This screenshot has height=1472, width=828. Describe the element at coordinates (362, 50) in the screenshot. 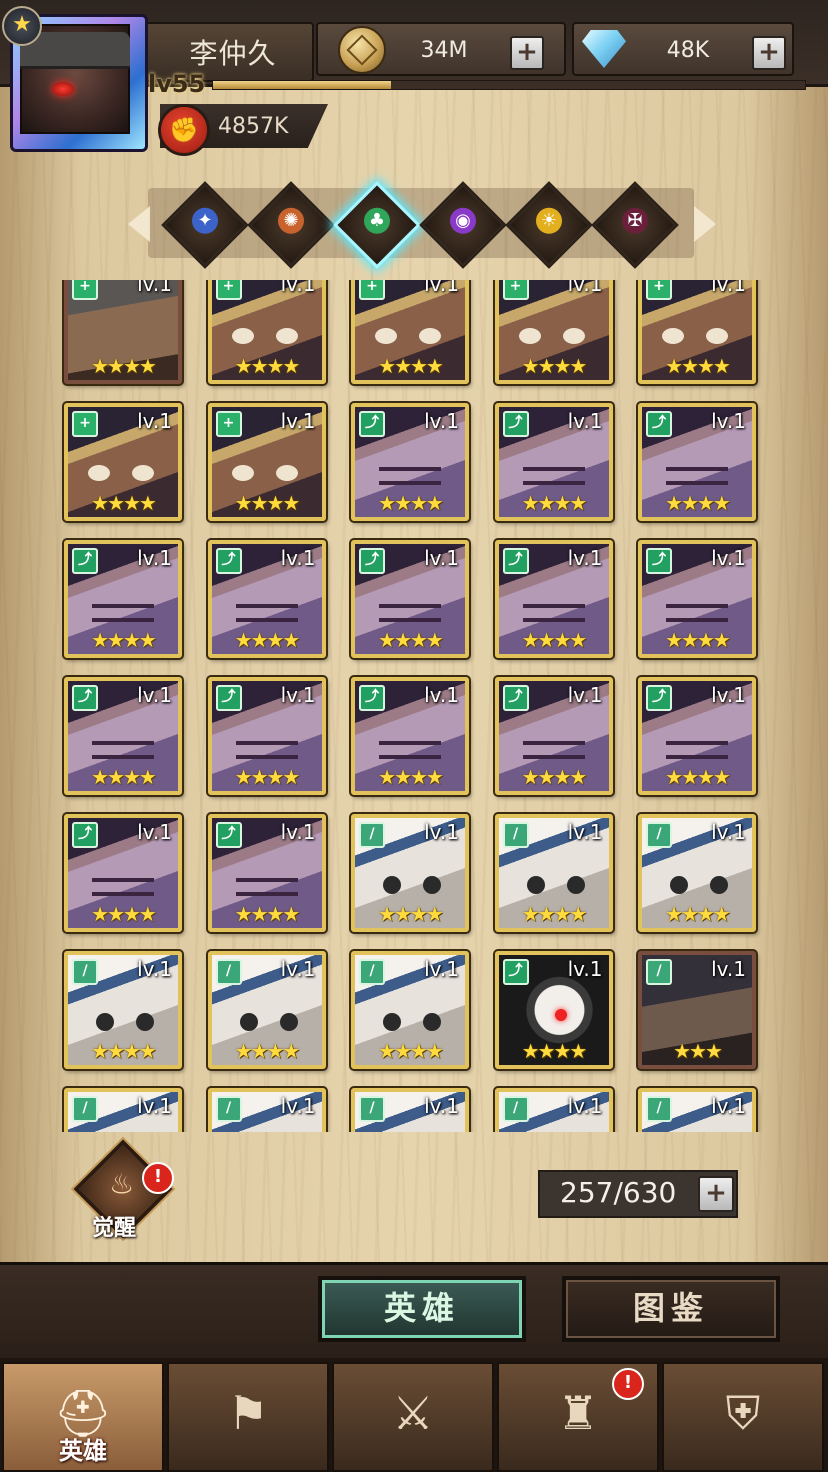

I see `gold-coin-icon` at that location.